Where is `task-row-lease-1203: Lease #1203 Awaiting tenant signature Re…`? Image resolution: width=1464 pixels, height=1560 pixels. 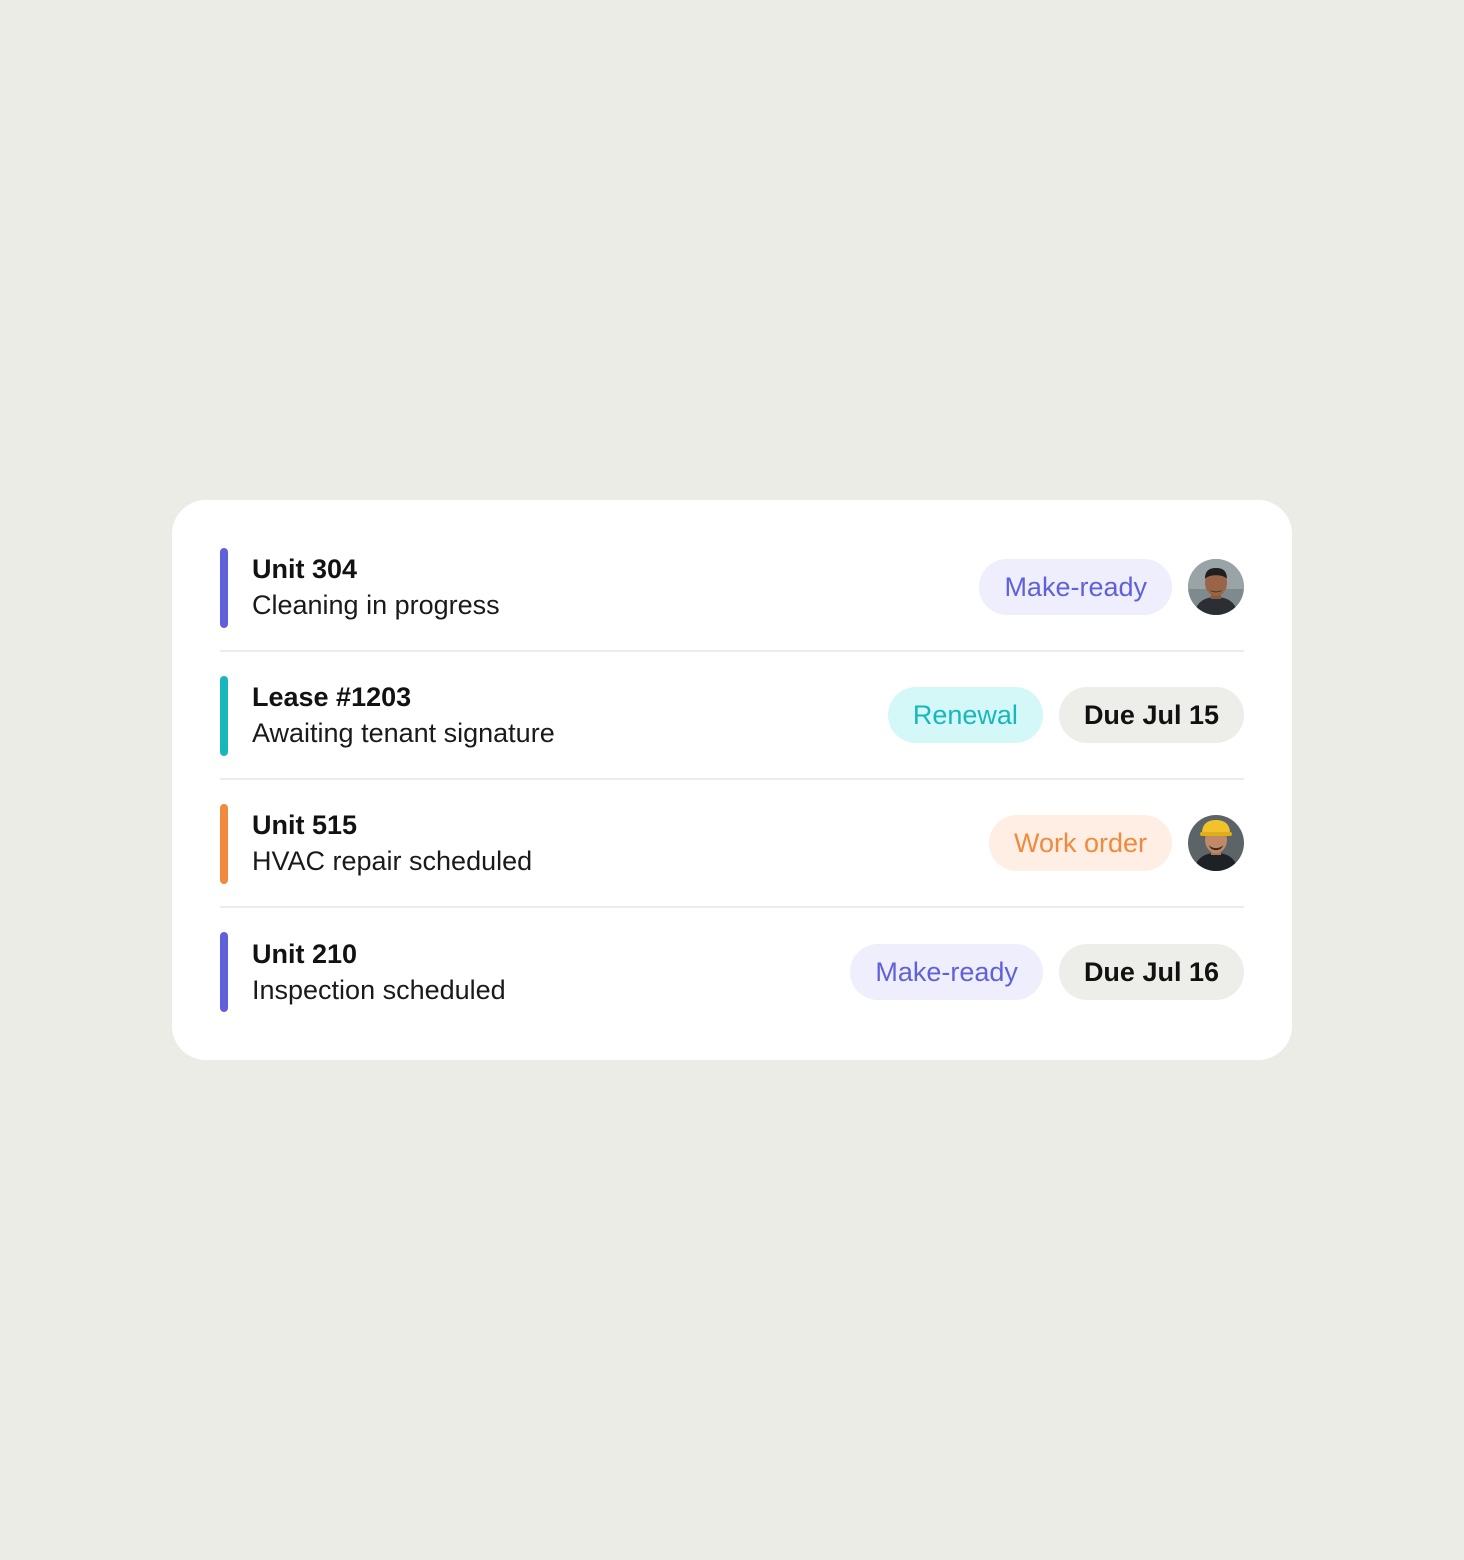 task-row-lease-1203: Lease #1203 Awaiting tenant signature Re… is located at coordinates (732, 716).